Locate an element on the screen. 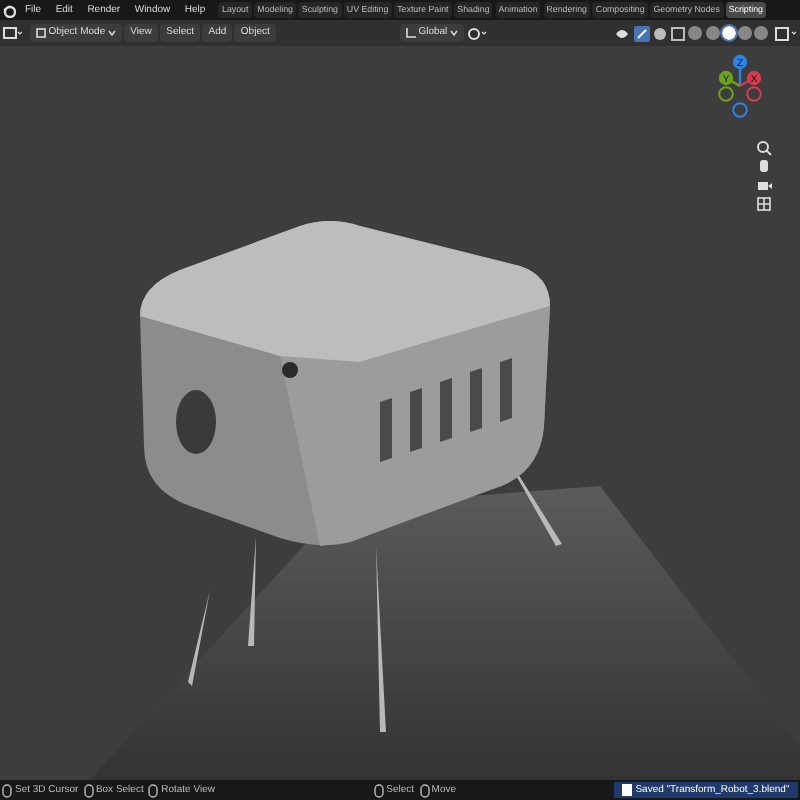  cube-icon is located at coordinates (41, 33).